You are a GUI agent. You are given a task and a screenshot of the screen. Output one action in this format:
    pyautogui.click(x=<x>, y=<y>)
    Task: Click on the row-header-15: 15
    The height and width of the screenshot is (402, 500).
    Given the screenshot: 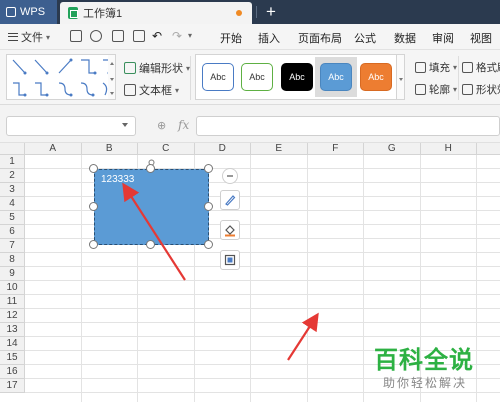 What is the action you would take?
    pyautogui.click(x=12, y=358)
    